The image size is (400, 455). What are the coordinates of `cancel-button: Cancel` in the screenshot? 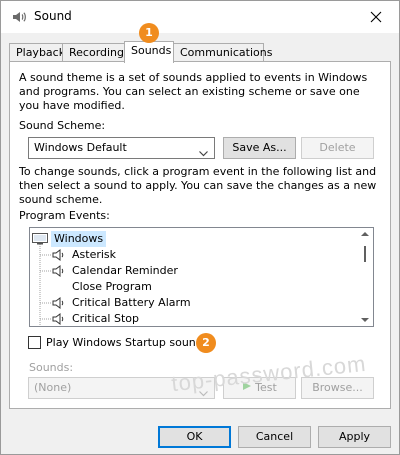 It's located at (274, 437).